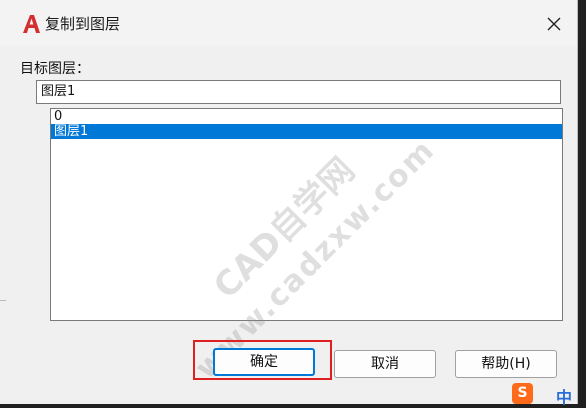  Describe the element at coordinates (385, 364) in the screenshot. I see `cancel-button: 取消` at that location.